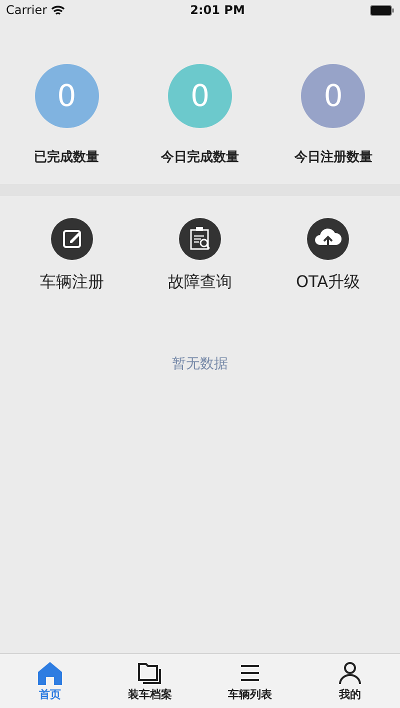 The height and width of the screenshot is (708, 400). I want to click on tab: 车辆列表, so click(250, 681).